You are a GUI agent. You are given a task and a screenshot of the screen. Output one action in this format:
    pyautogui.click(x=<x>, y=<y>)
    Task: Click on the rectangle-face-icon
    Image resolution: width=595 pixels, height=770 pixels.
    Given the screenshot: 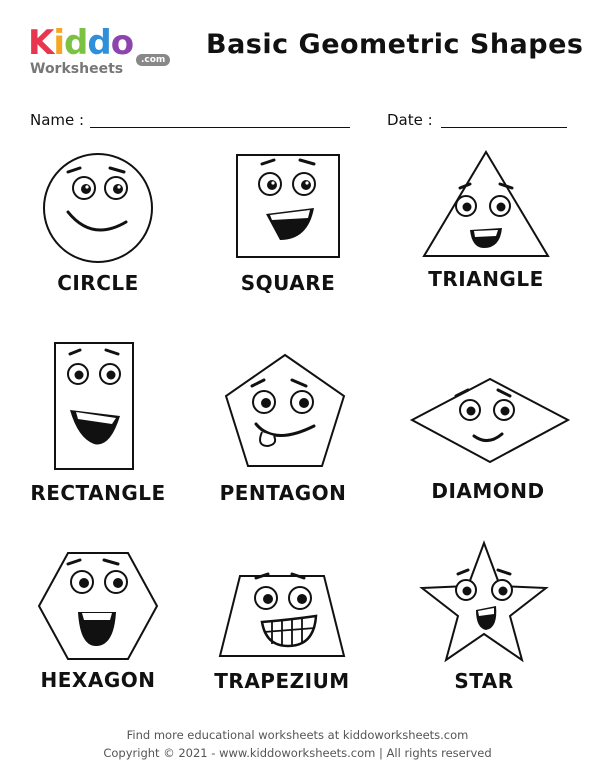 What is the action you would take?
    pyautogui.click(x=94, y=406)
    